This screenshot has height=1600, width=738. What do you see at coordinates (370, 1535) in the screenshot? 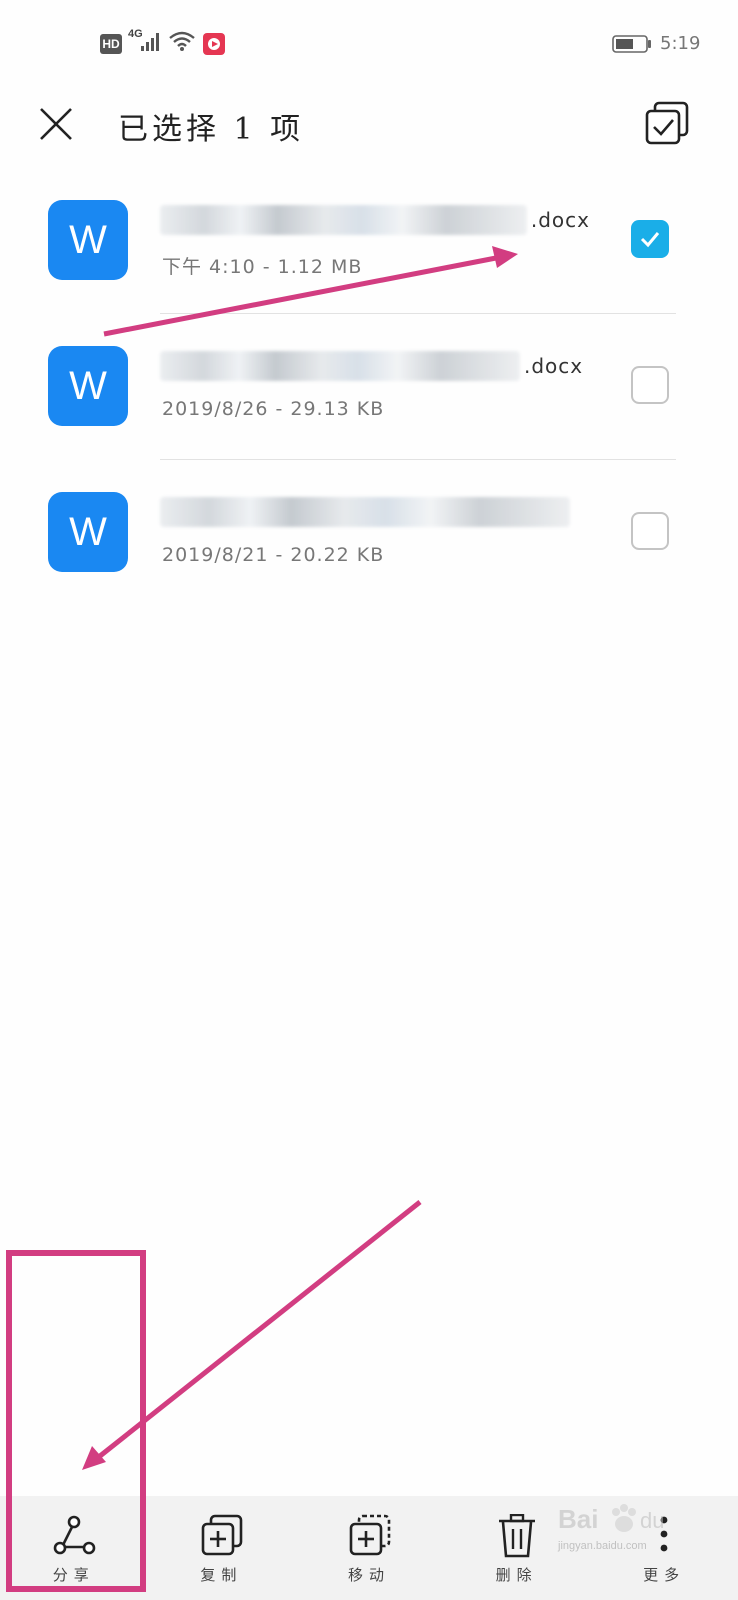
I see `move-icon` at bounding box center [370, 1535].